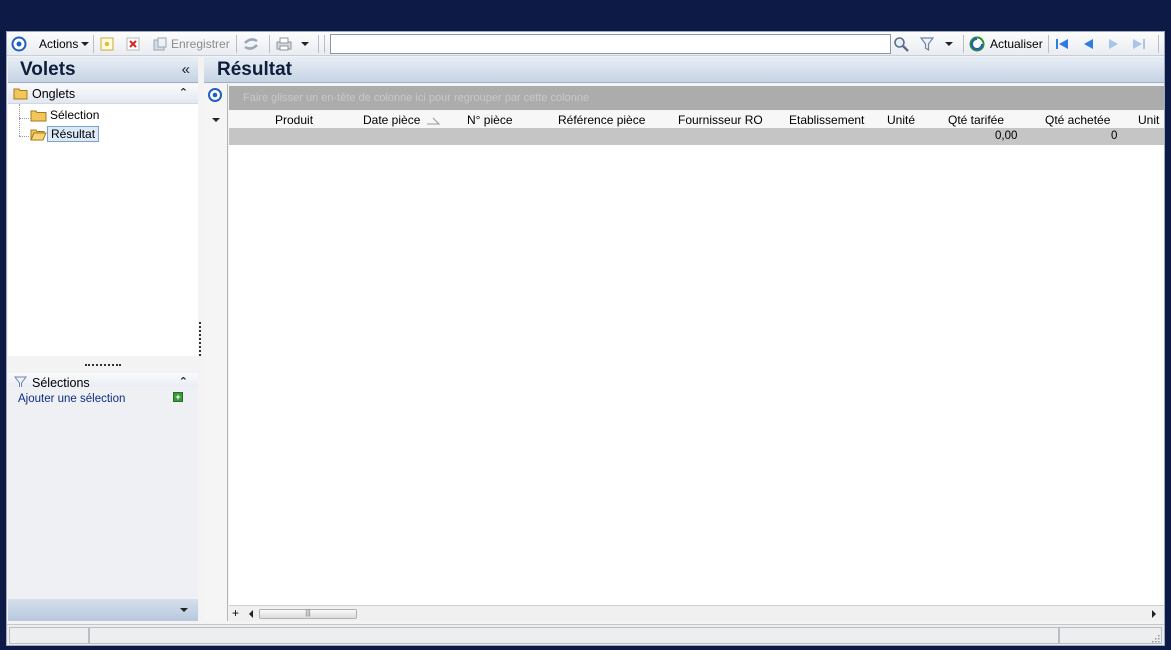  What do you see at coordinates (927, 44) in the screenshot?
I see `filter-icon` at bounding box center [927, 44].